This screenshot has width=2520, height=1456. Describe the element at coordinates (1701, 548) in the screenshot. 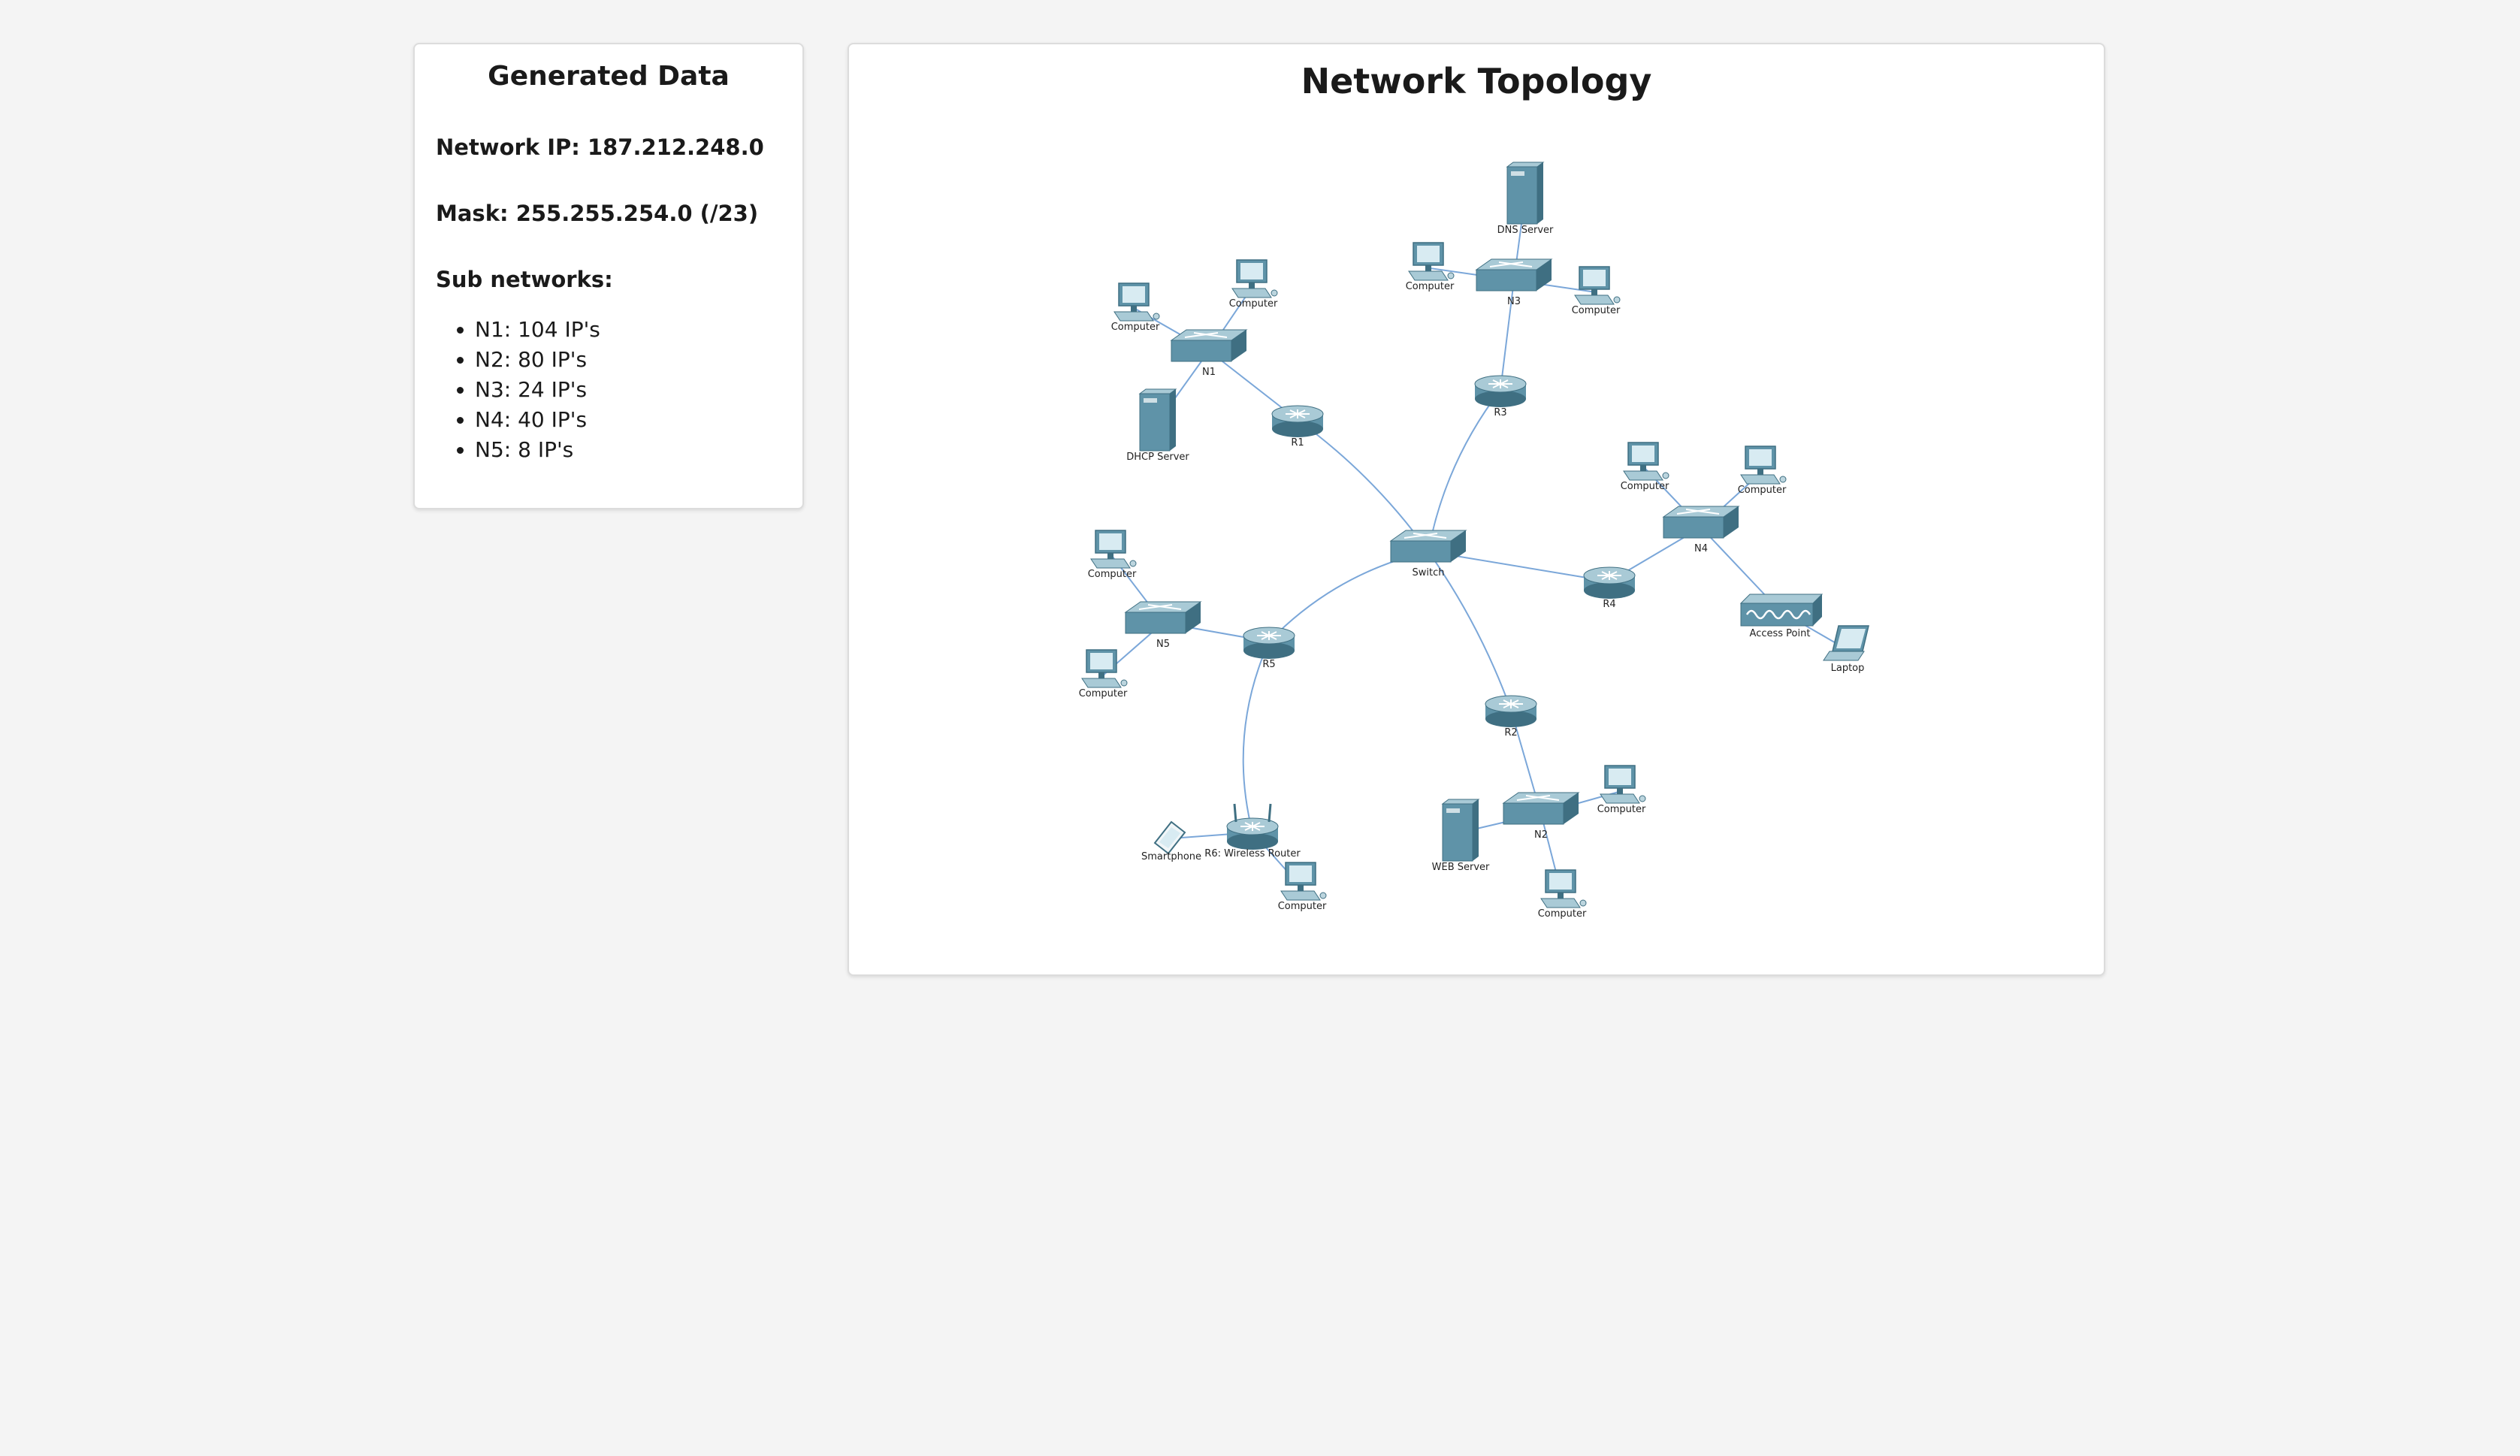

I see `n4-label: N4` at that location.